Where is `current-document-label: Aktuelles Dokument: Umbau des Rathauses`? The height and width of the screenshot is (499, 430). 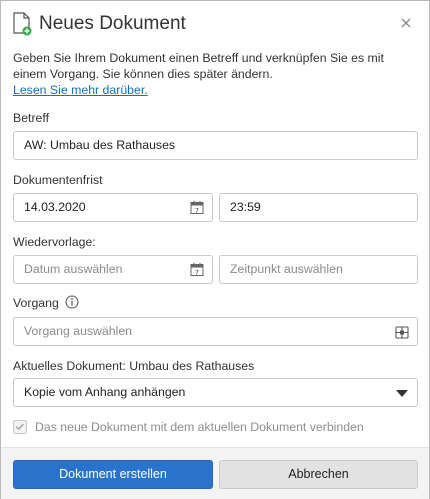
current-document-label: Aktuelles Dokument: Umbau des Rathauses is located at coordinates (134, 366).